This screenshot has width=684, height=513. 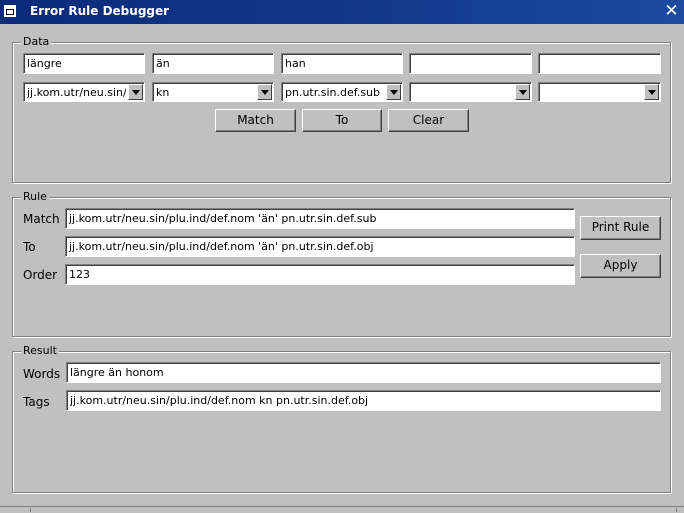 What do you see at coordinates (213, 92) in the screenshot?
I see `tag-select-2: kn` at bounding box center [213, 92].